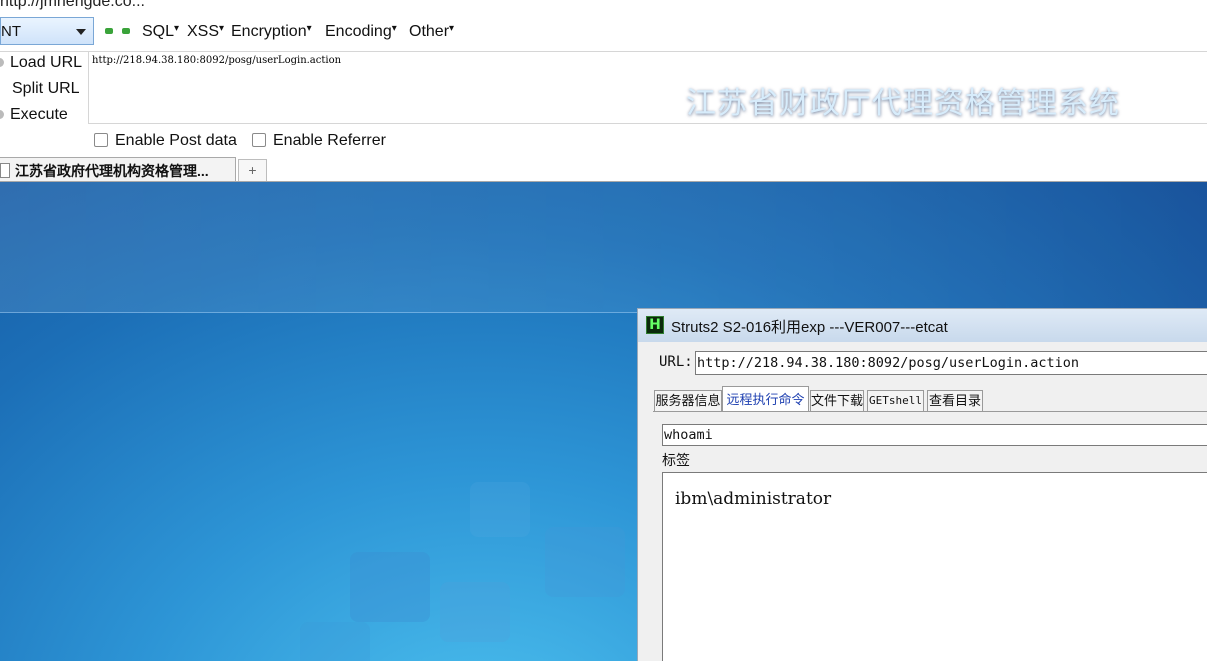 The image size is (1207, 661). What do you see at coordinates (934, 566) in the screenshot?
I see `command-output: ibm\administrator` at bounding box center [934, 566].